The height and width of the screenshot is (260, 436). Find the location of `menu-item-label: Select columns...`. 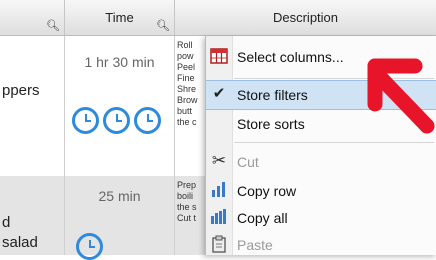

menu-item-label: Select columns... is located at coordinates (290, 57).